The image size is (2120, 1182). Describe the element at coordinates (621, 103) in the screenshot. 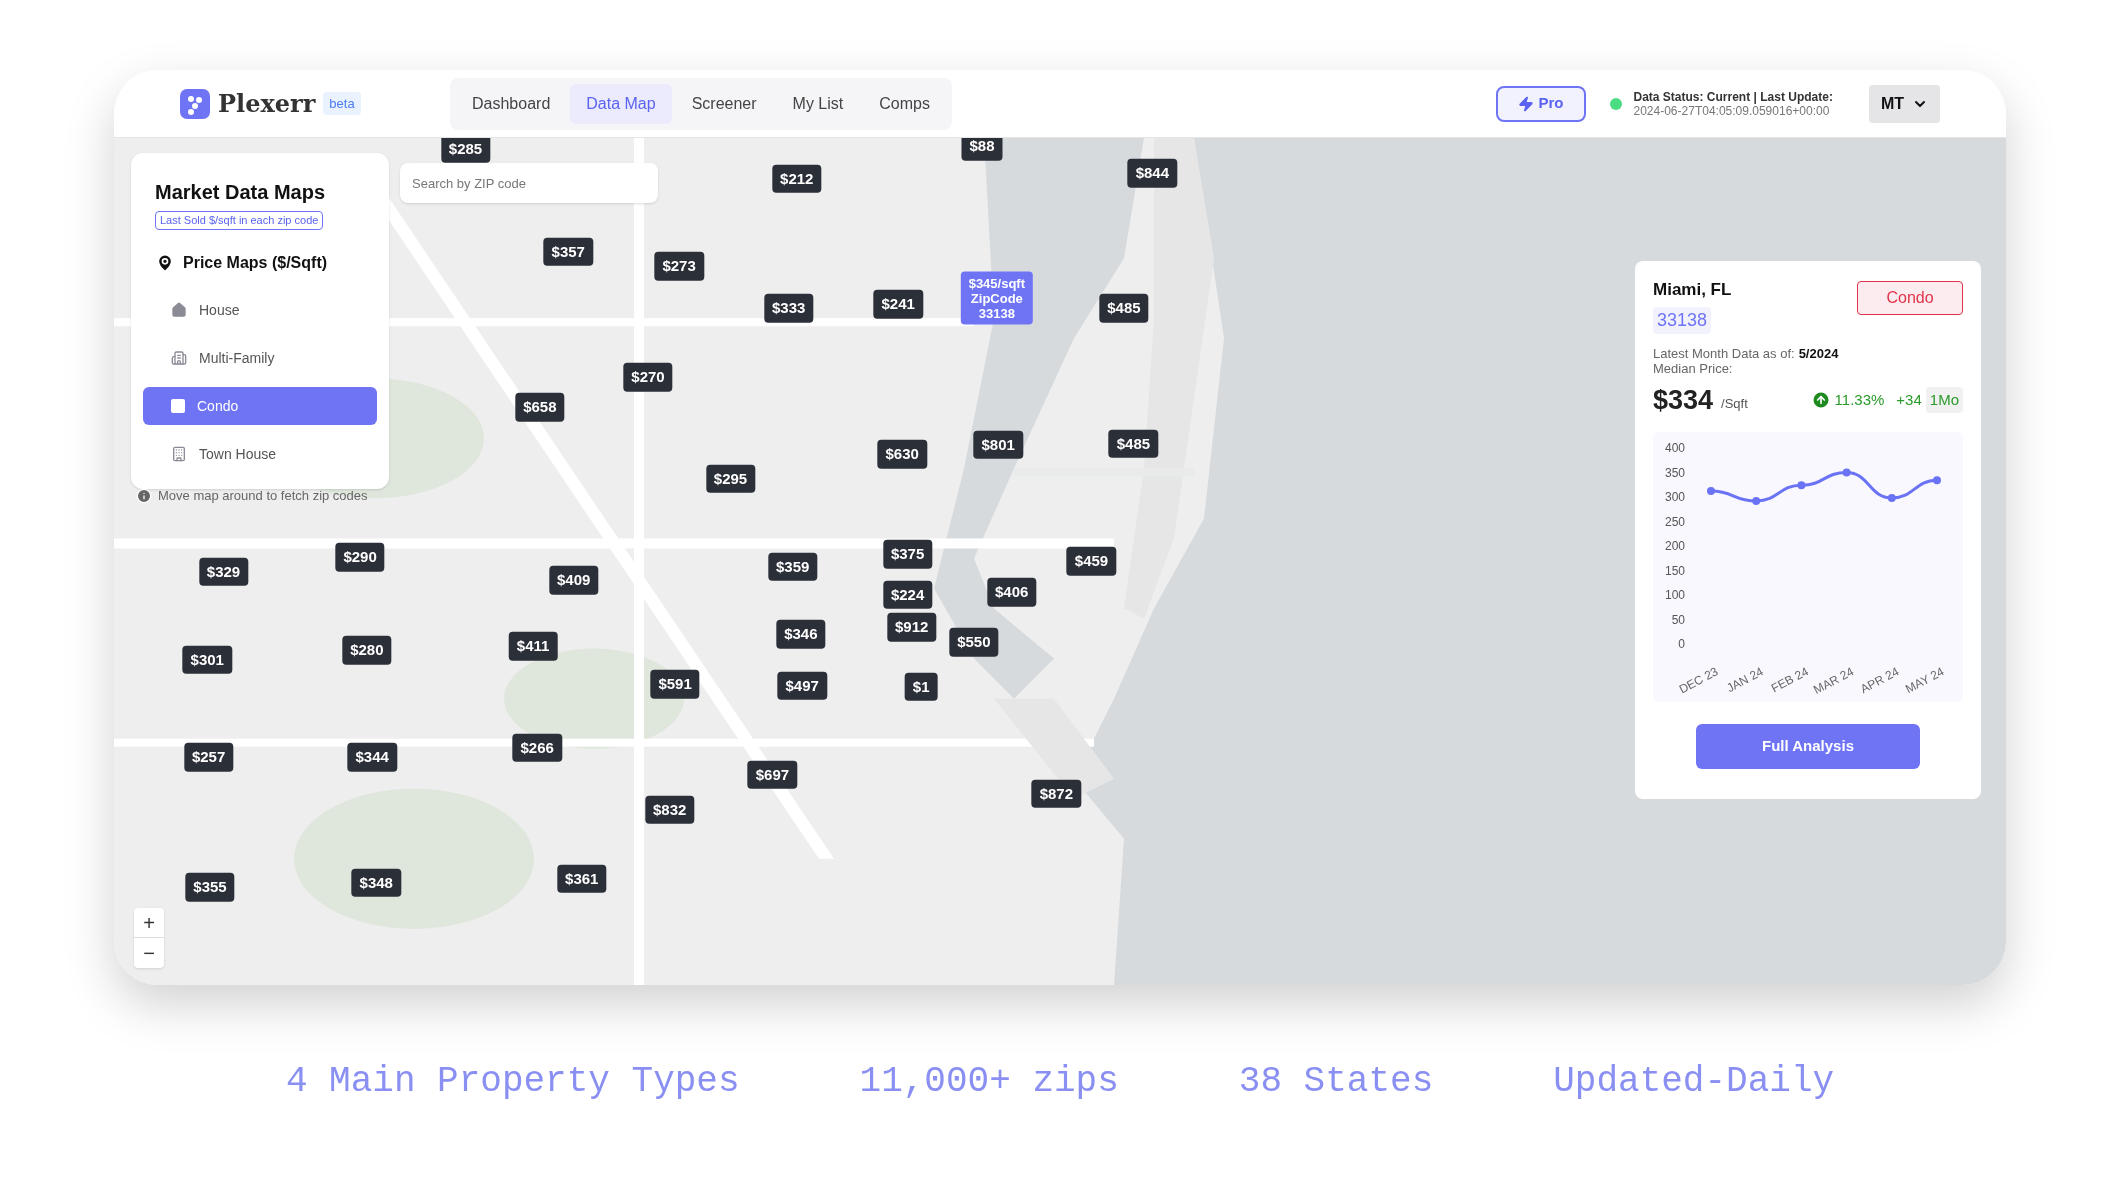

I see `nav-tab: Data Map` at that location.